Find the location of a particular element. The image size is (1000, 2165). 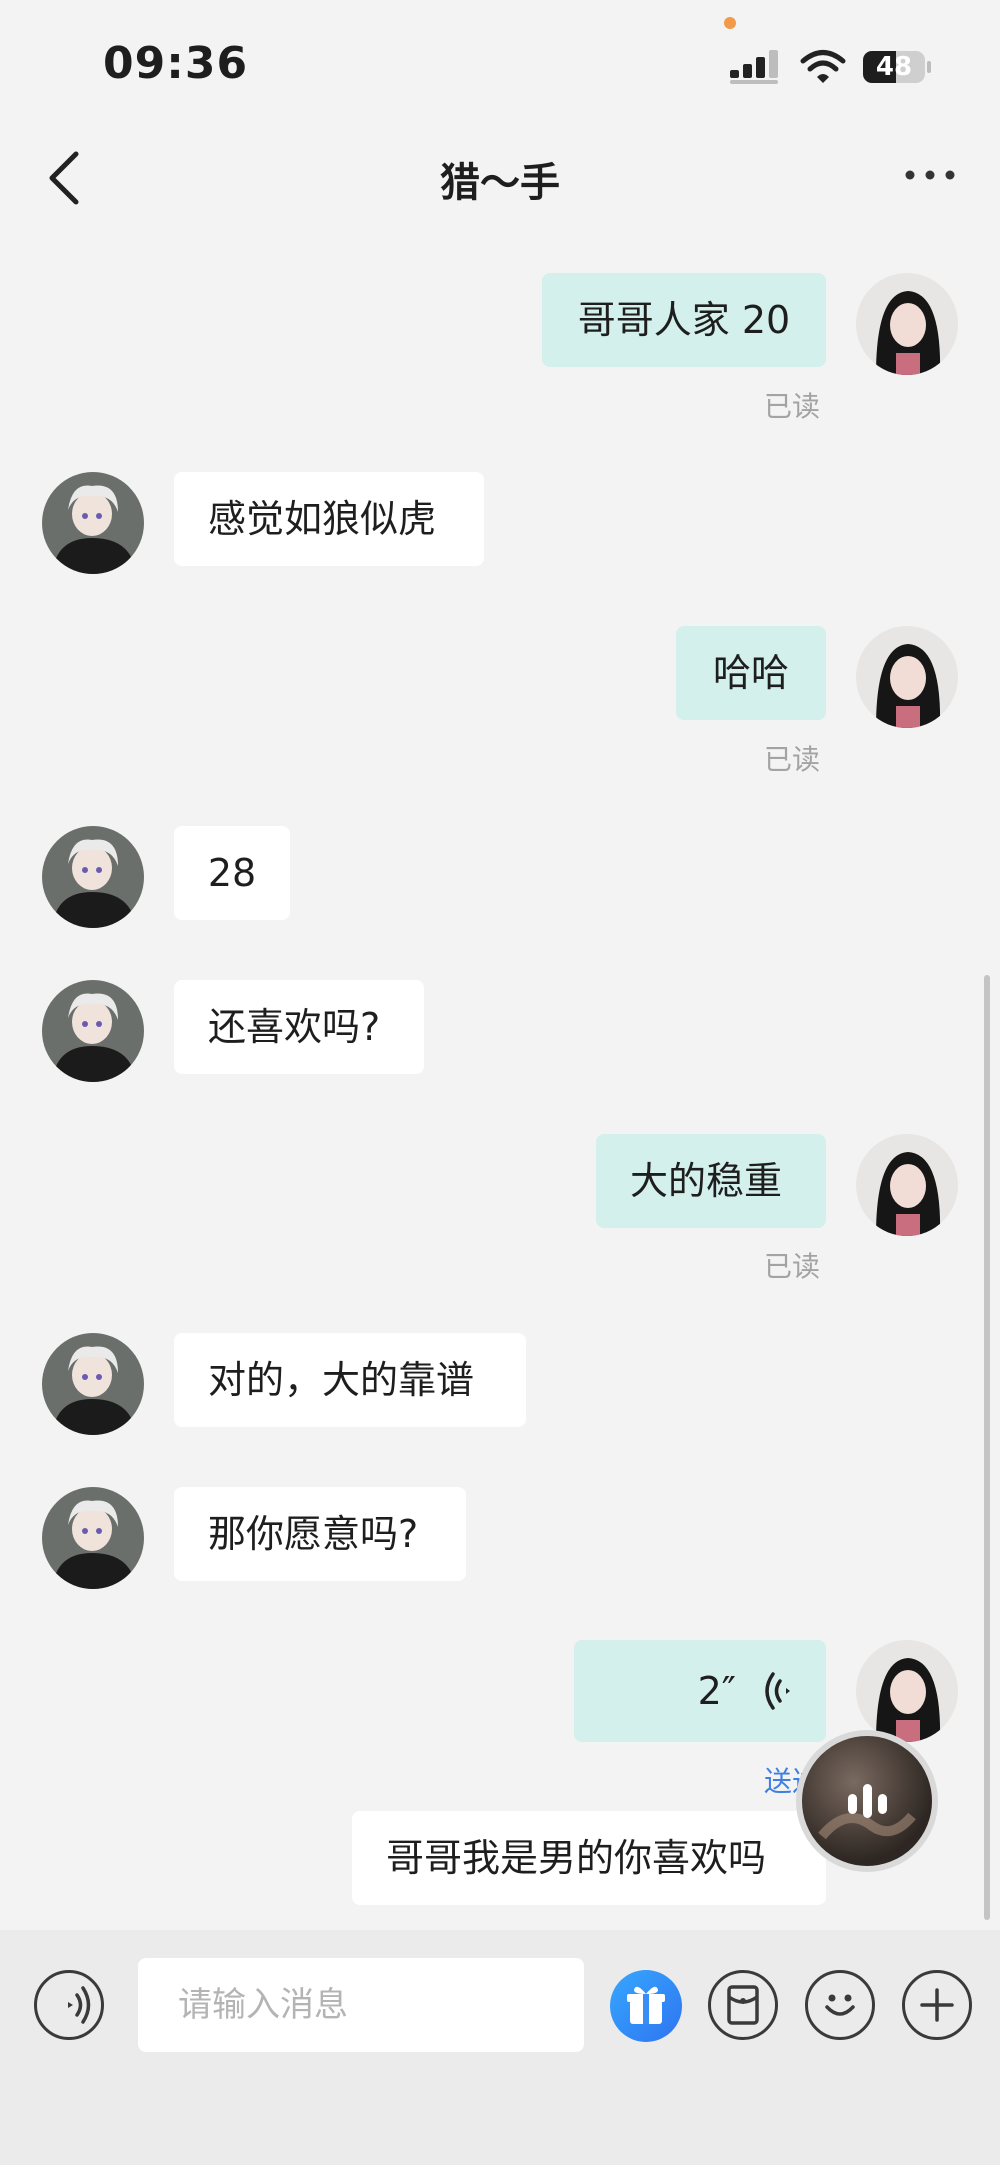

message-bubble-other: 感觉如狼似虎 is located at coordinates (329, 519).